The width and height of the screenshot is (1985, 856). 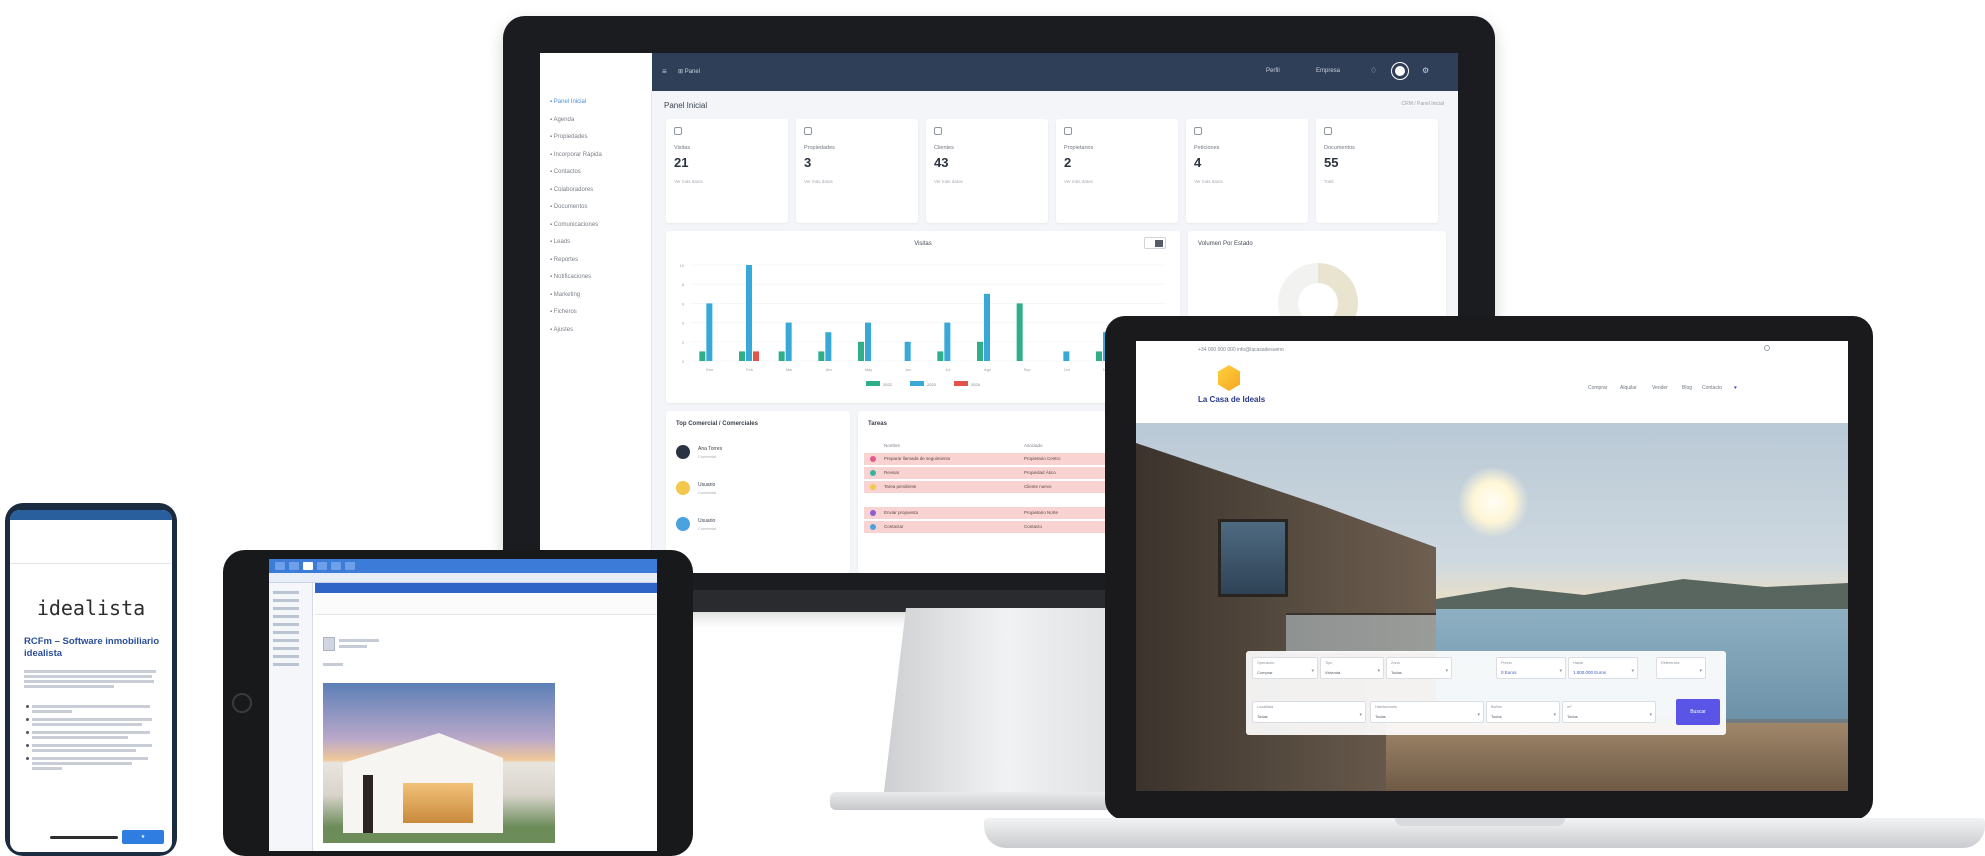 I want to click on tablet-home-button, so click(x=242, y=703).